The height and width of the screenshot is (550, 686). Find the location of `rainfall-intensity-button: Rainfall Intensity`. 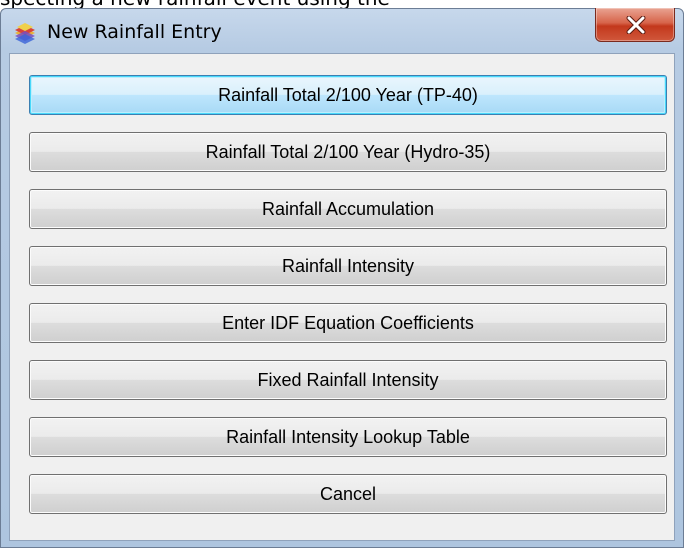

rainfall-intensity-button: Rainfall Intensity is located at coordinates (348, 266).